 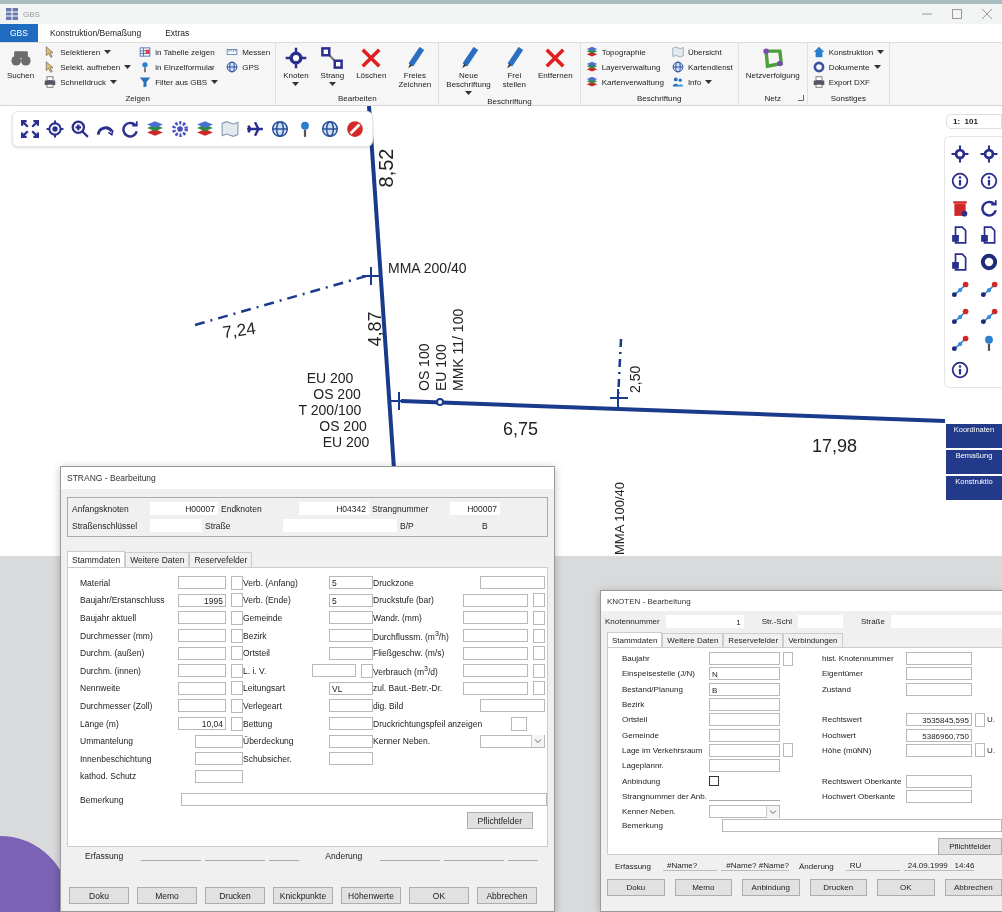 What do you see at coordinates (177, 33) in the screenshot?
I see `menu-tab: Extras` at bounding box center [177, 33].